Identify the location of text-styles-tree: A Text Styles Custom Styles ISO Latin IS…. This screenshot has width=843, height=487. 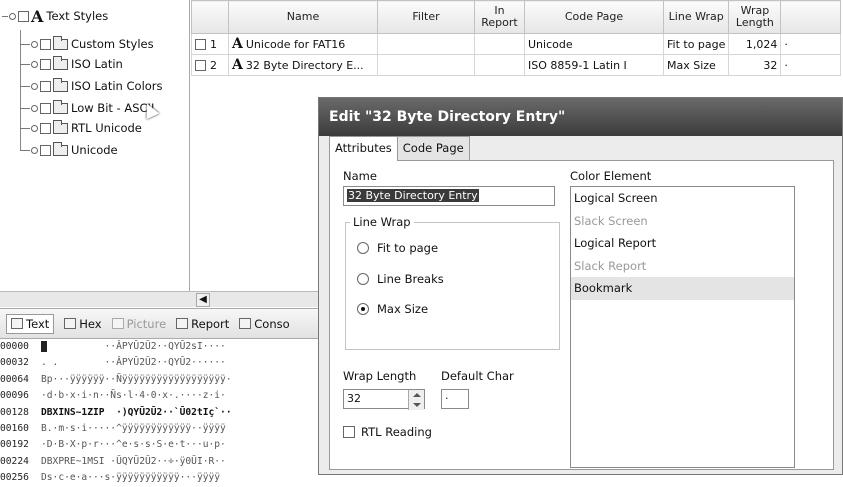
(95, 147).